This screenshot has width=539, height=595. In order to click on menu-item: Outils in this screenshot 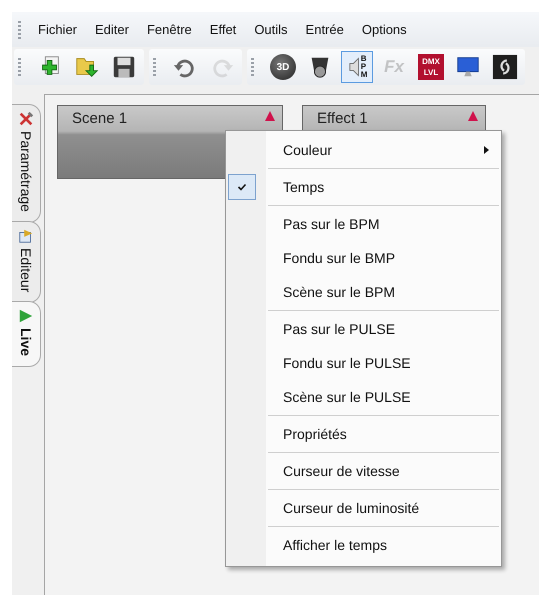, I will do `click(271, 29)`.